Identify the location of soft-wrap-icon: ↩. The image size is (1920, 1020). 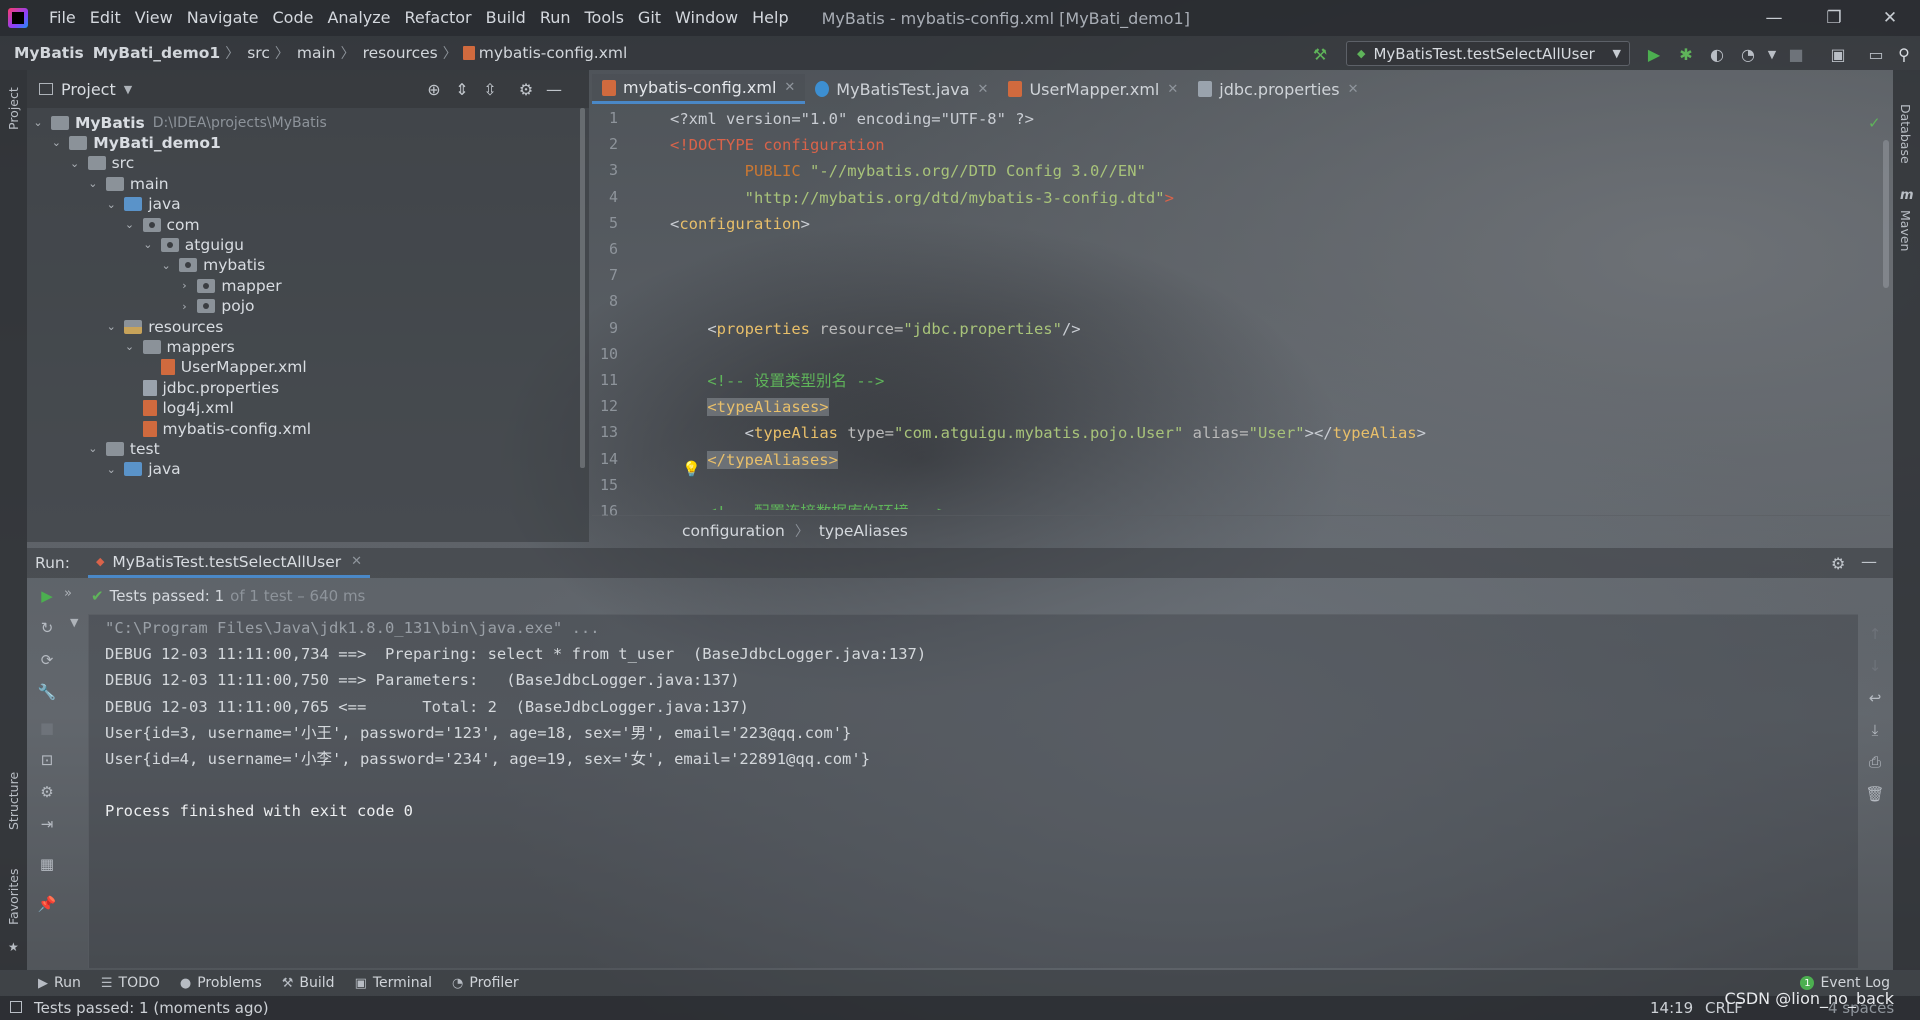
(1875, 698).